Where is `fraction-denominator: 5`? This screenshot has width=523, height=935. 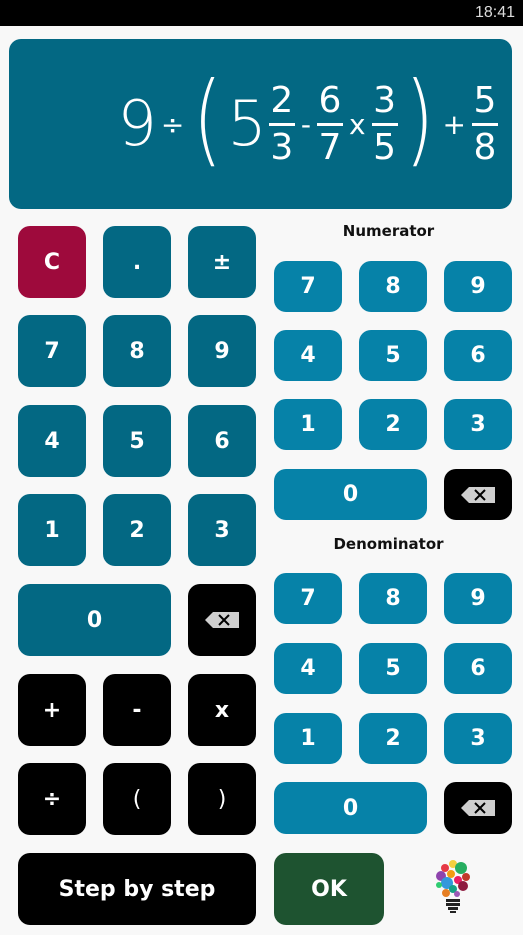
fraction-denominator: 5 is located at coordinates (384, 147).